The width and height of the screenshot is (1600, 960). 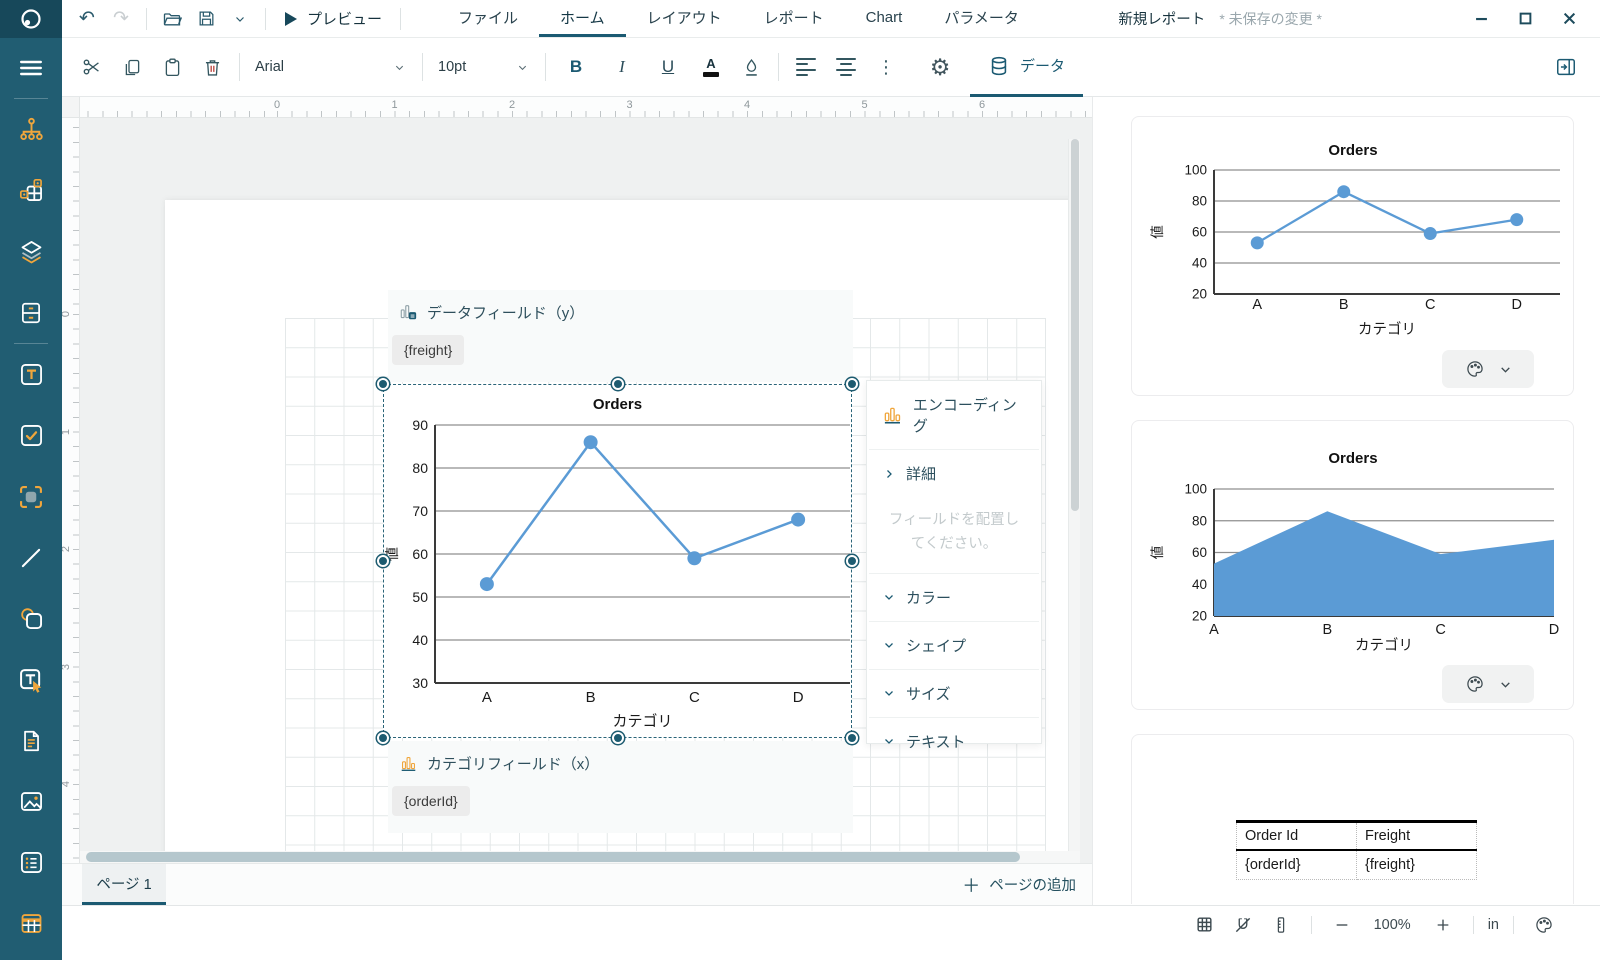 What do you see at coordinates (31, 374) in the screenshot?
I see `tool-textbox` at bounding box center [31, 374].